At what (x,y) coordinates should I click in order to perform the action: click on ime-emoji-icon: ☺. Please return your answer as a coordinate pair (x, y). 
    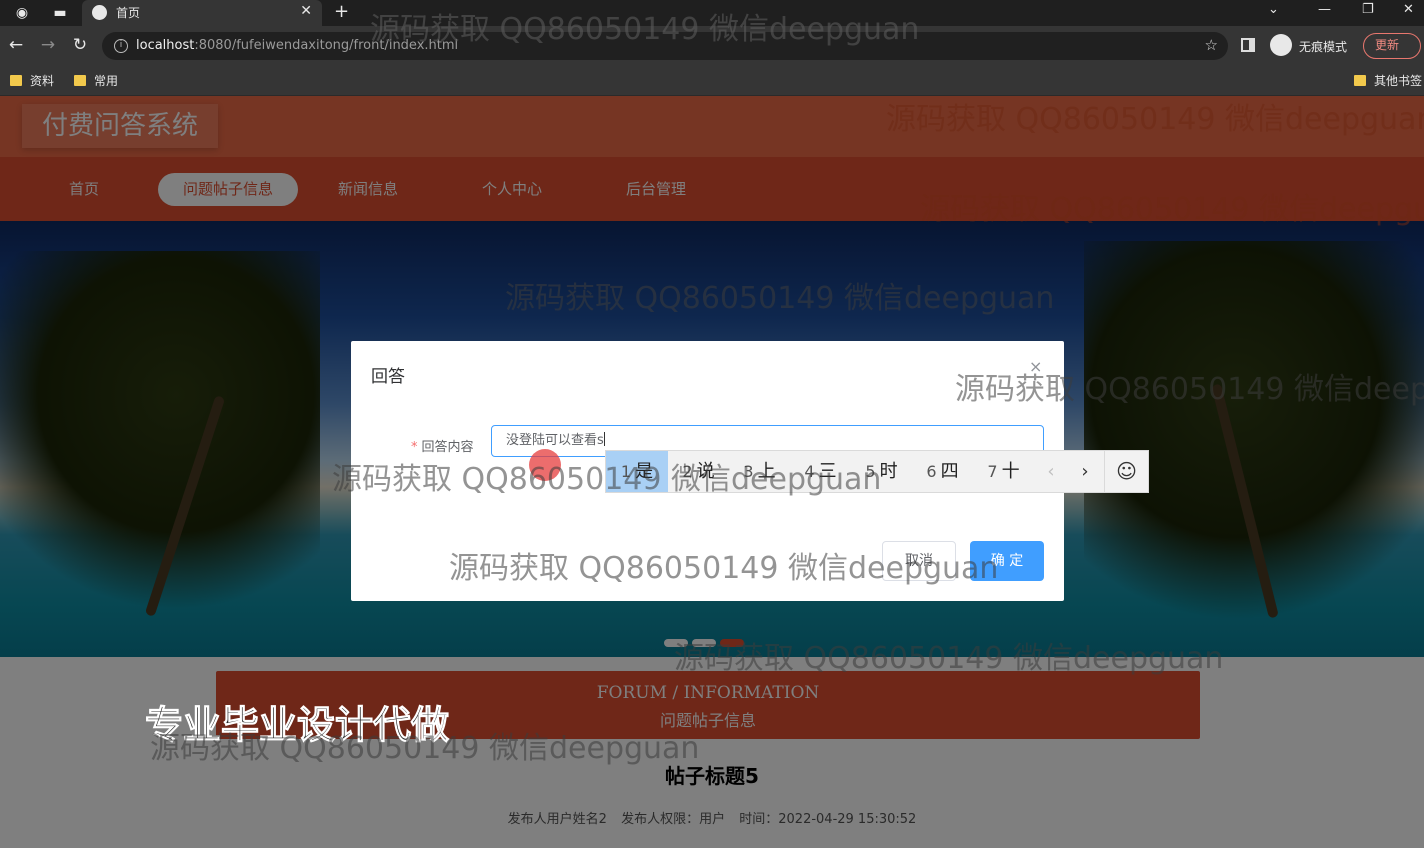
    Looking at the image, I should click on (1126, 471).